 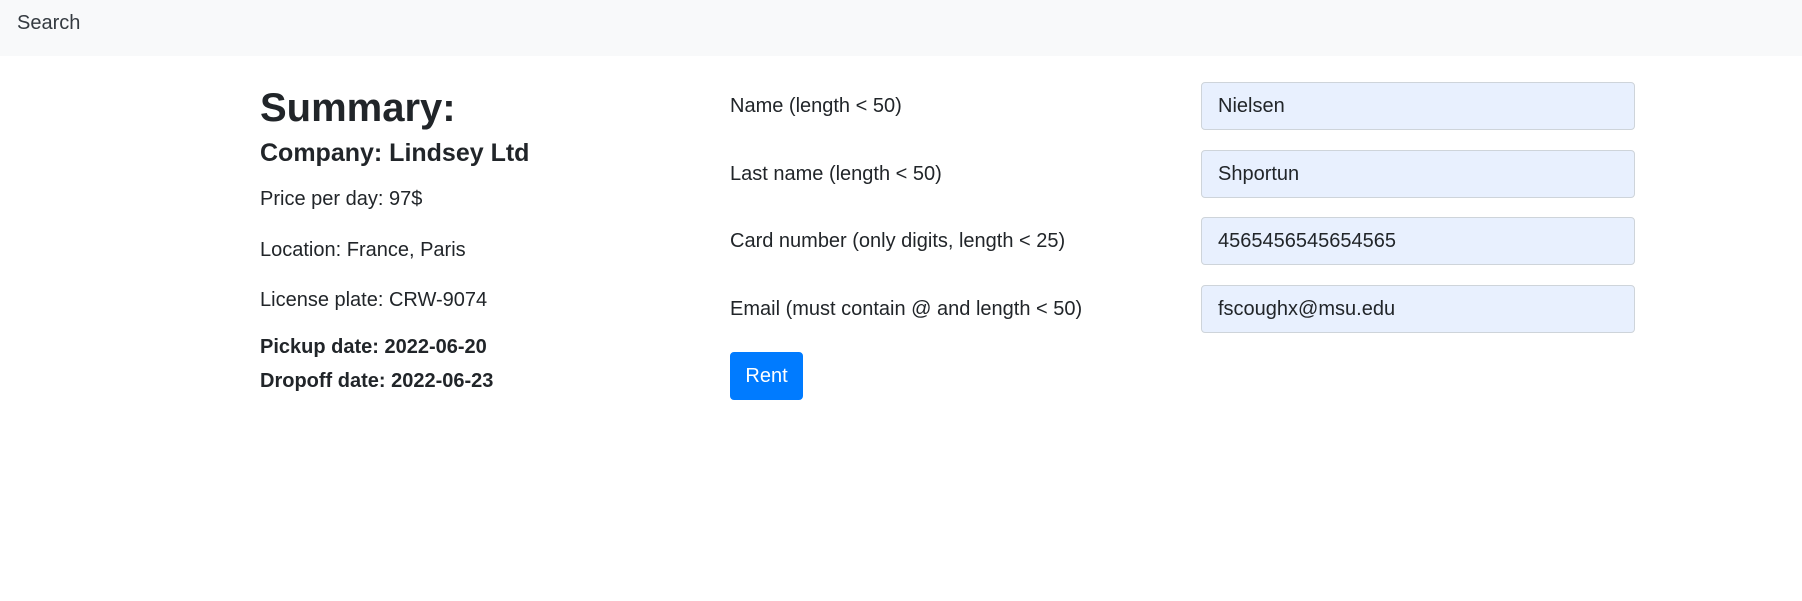 I want to click on dropoff-date: Dropoff date: 2022-06-23, so click(x=377, y=381).